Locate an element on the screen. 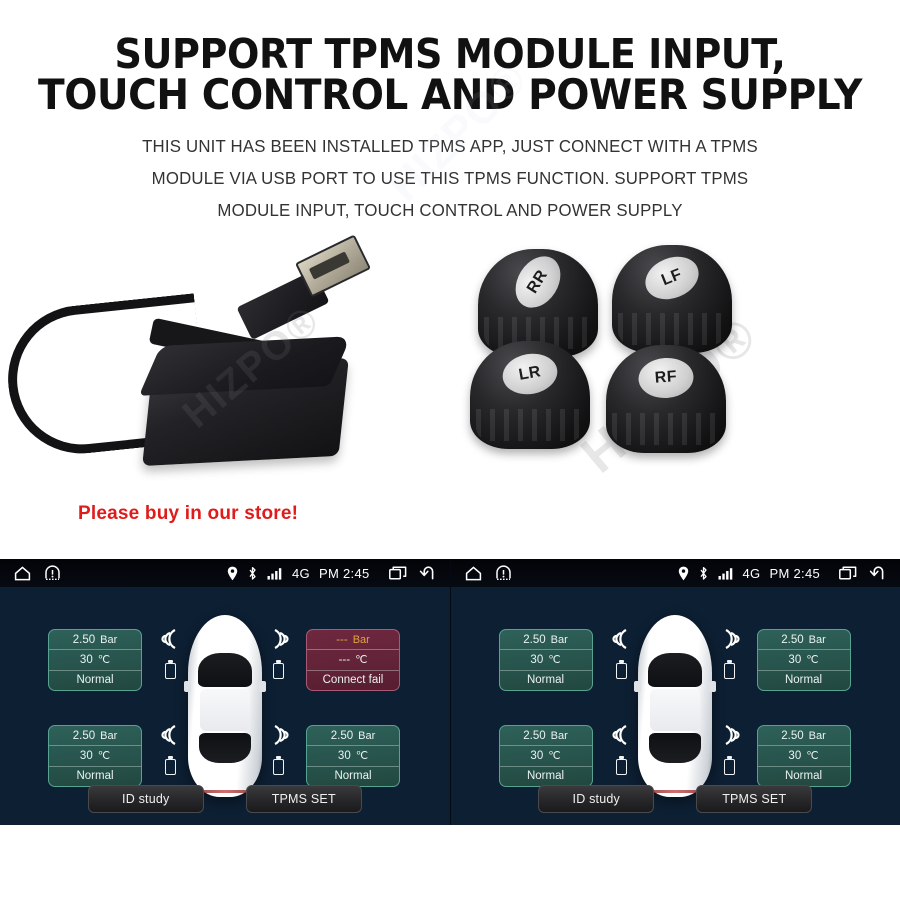 The height and width of the screenshot is (900, 900). sensor-cap-lr: LR is located at coordinates (530, 394).